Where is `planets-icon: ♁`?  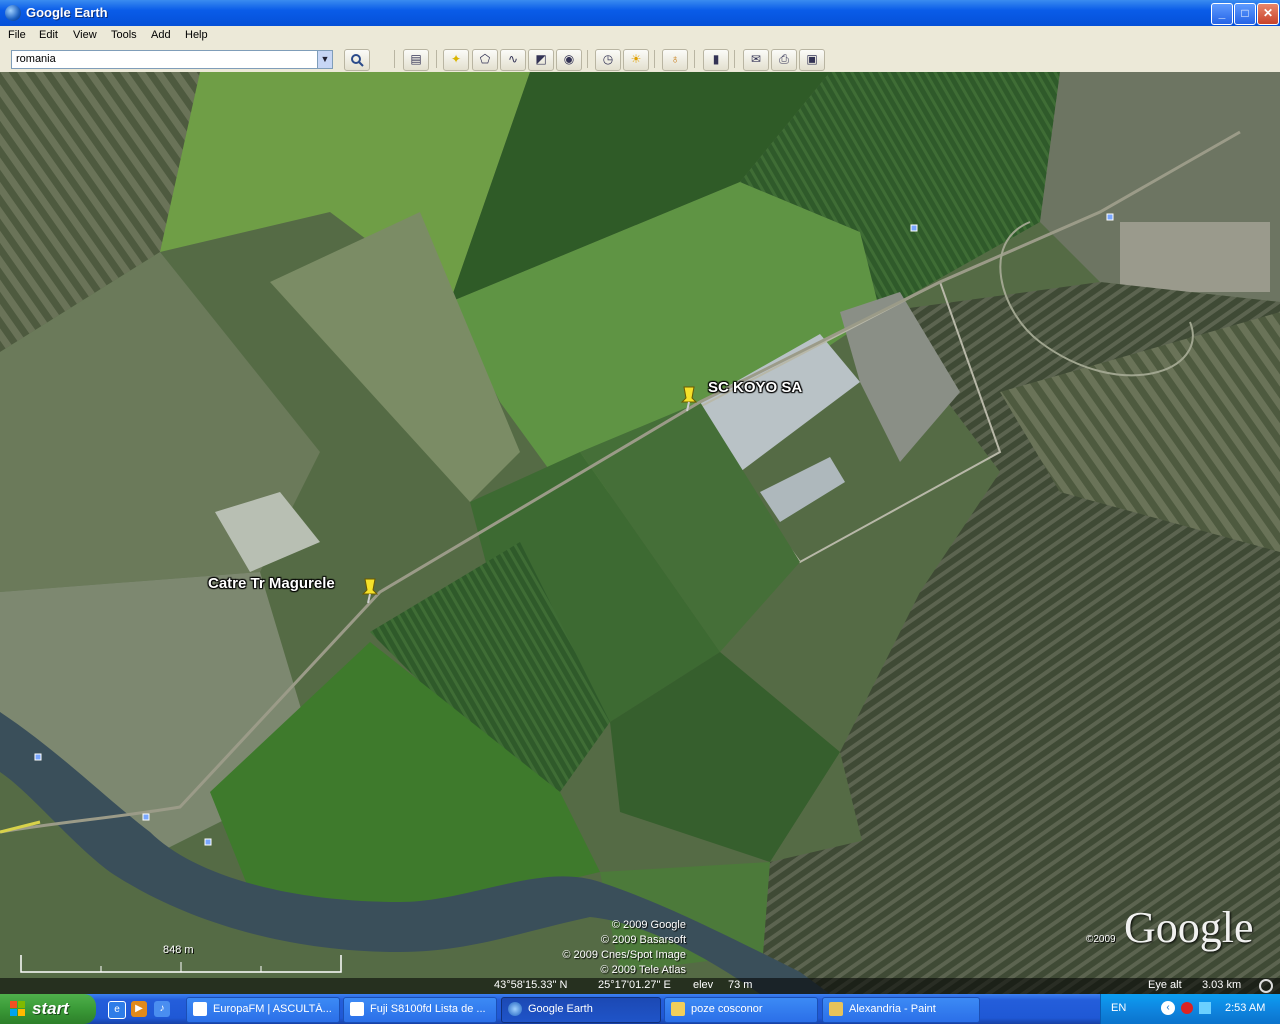 planets-icon: ♁ is located at coordinates (675, 59).